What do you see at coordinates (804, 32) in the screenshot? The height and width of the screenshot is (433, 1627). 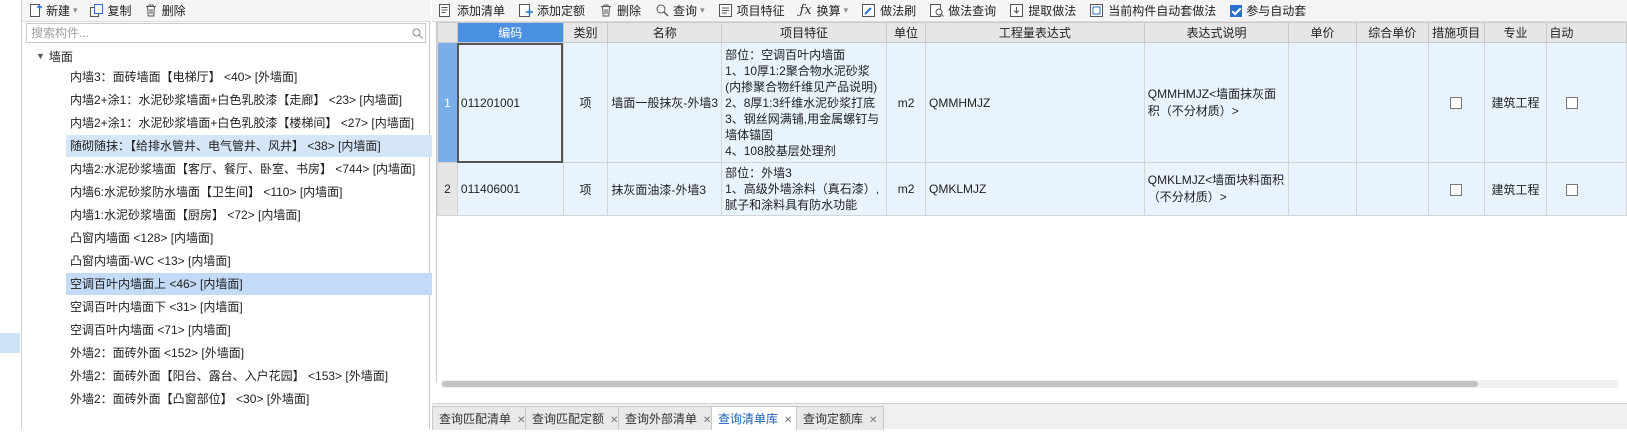 I see `col-header-feature: 项目特征` at bounding box center [804, 32].